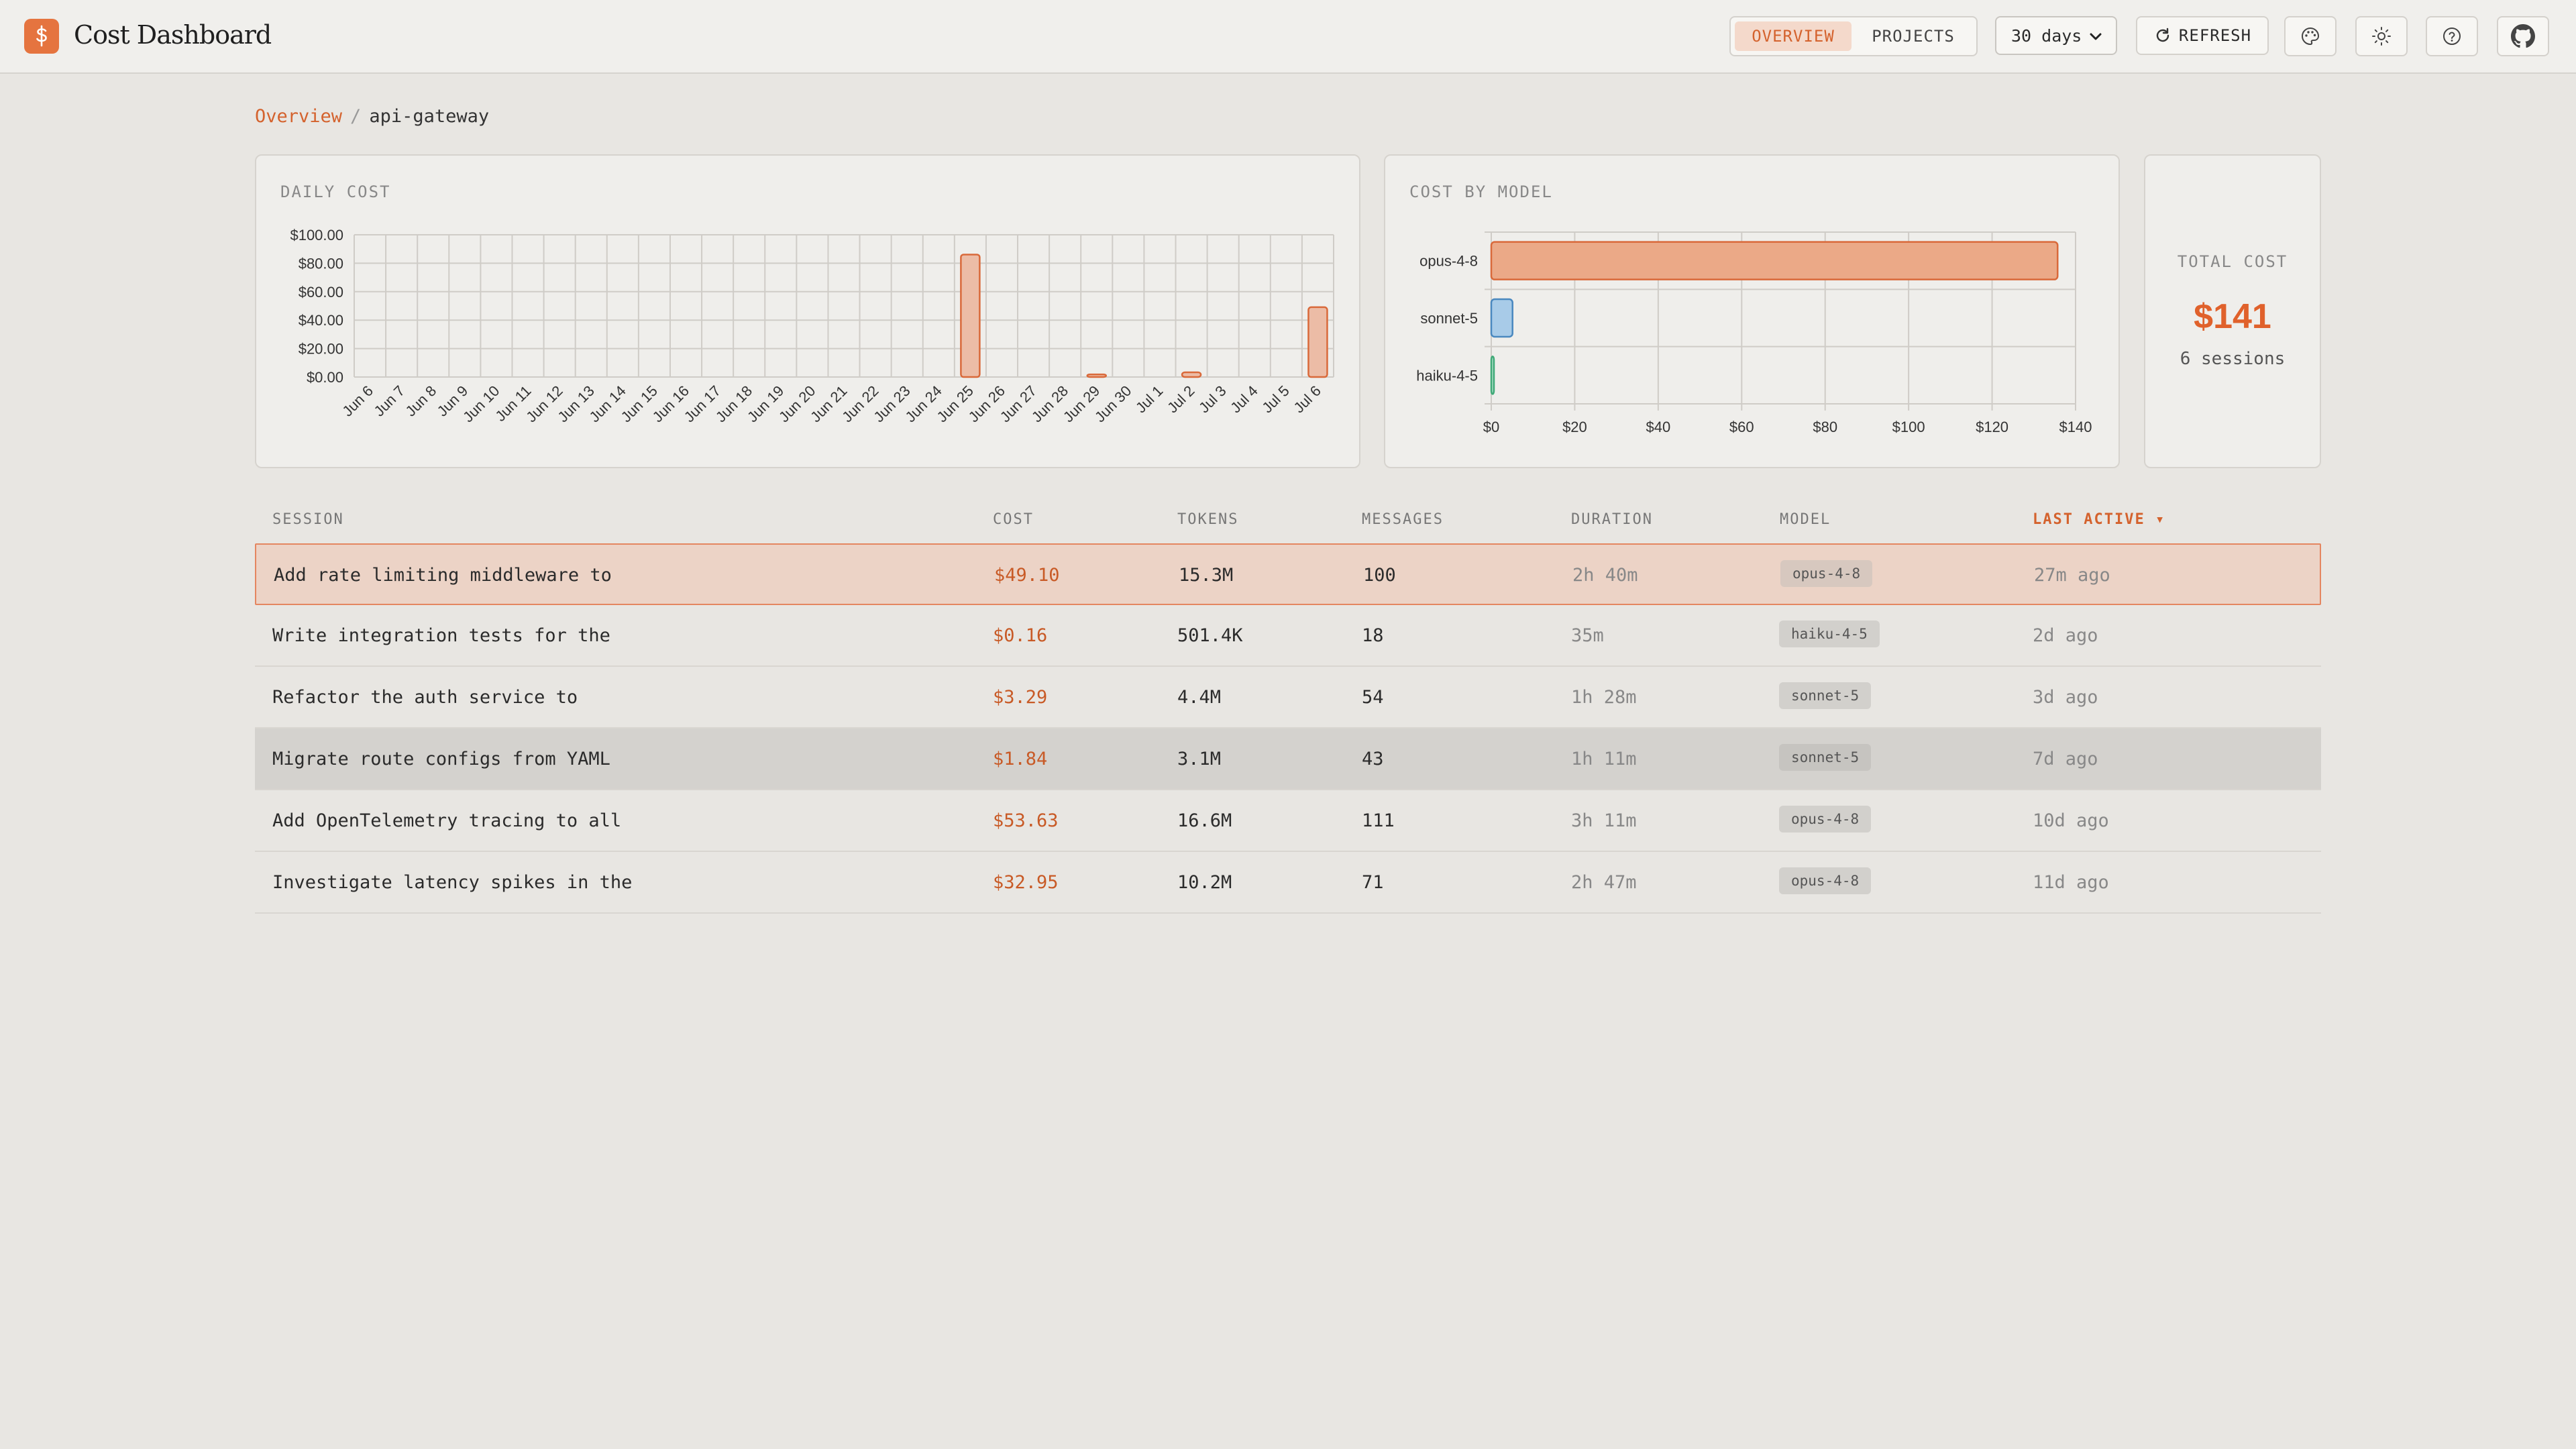 The image size is (2576, 1449). Describe the element at coordinates (1212, 399) in the screenshot. I see `x-tick-label: Jul 3` at that location.